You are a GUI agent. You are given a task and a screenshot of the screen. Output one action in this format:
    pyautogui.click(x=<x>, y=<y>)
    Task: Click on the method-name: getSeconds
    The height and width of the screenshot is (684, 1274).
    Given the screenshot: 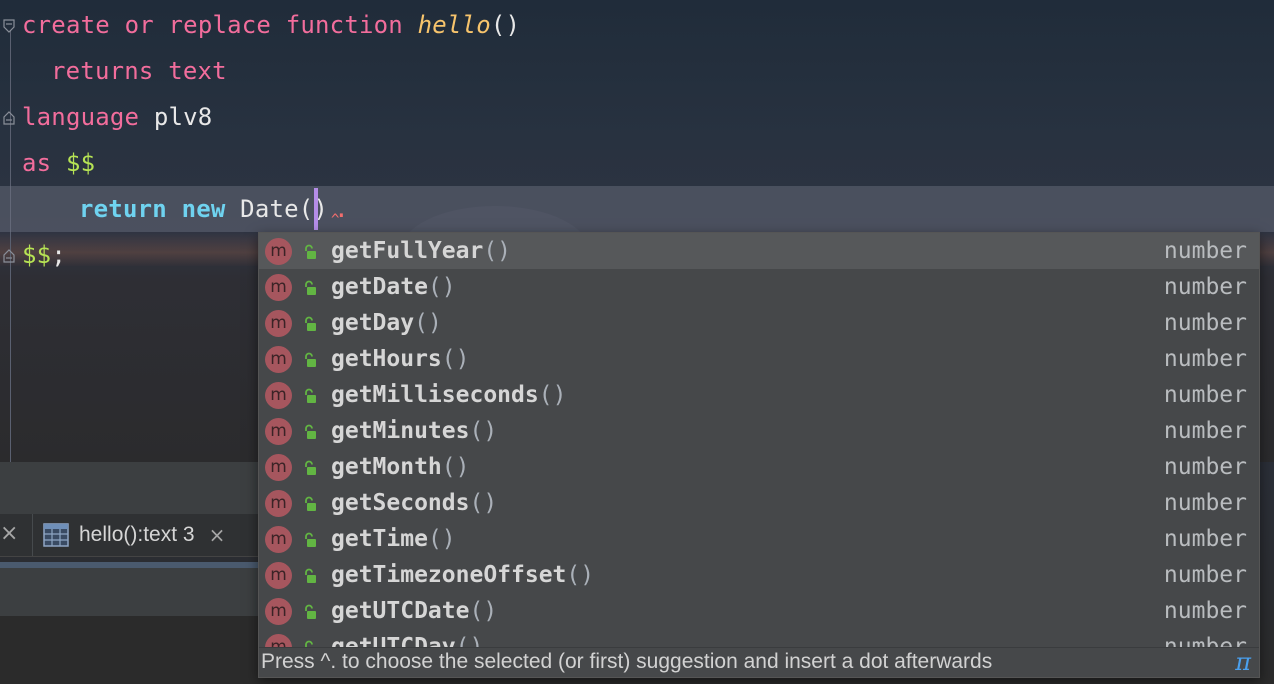 What is the action you would take?
    pyautogui.click(x=400, y=503)
    